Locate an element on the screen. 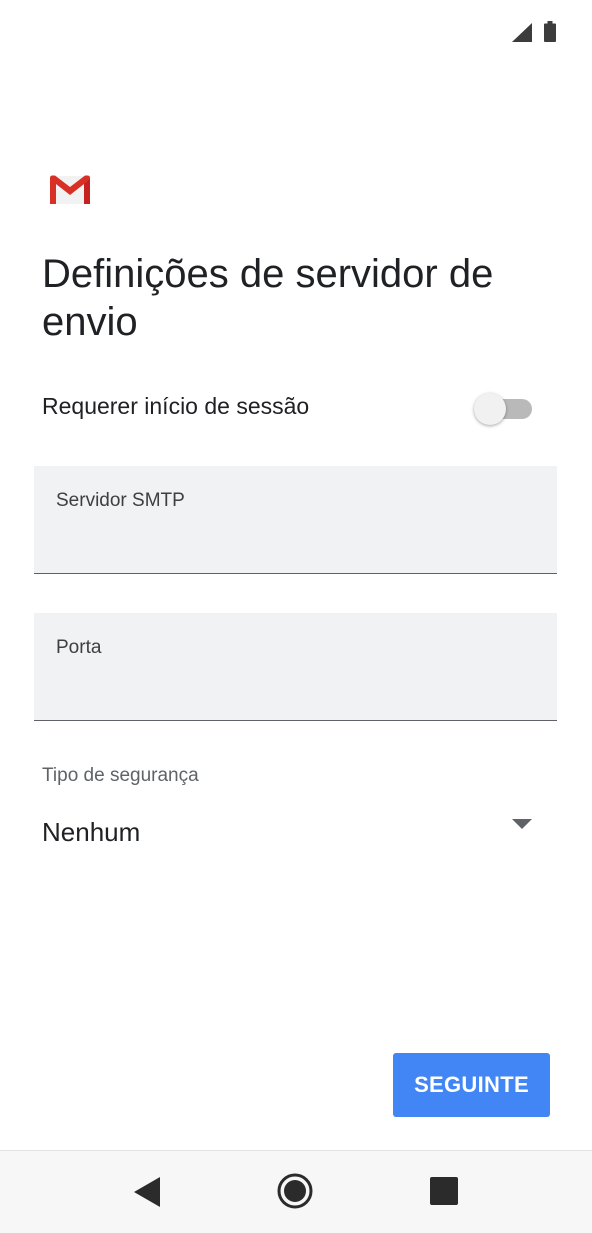  port-field: Porta is located at coordinates (295, 667).